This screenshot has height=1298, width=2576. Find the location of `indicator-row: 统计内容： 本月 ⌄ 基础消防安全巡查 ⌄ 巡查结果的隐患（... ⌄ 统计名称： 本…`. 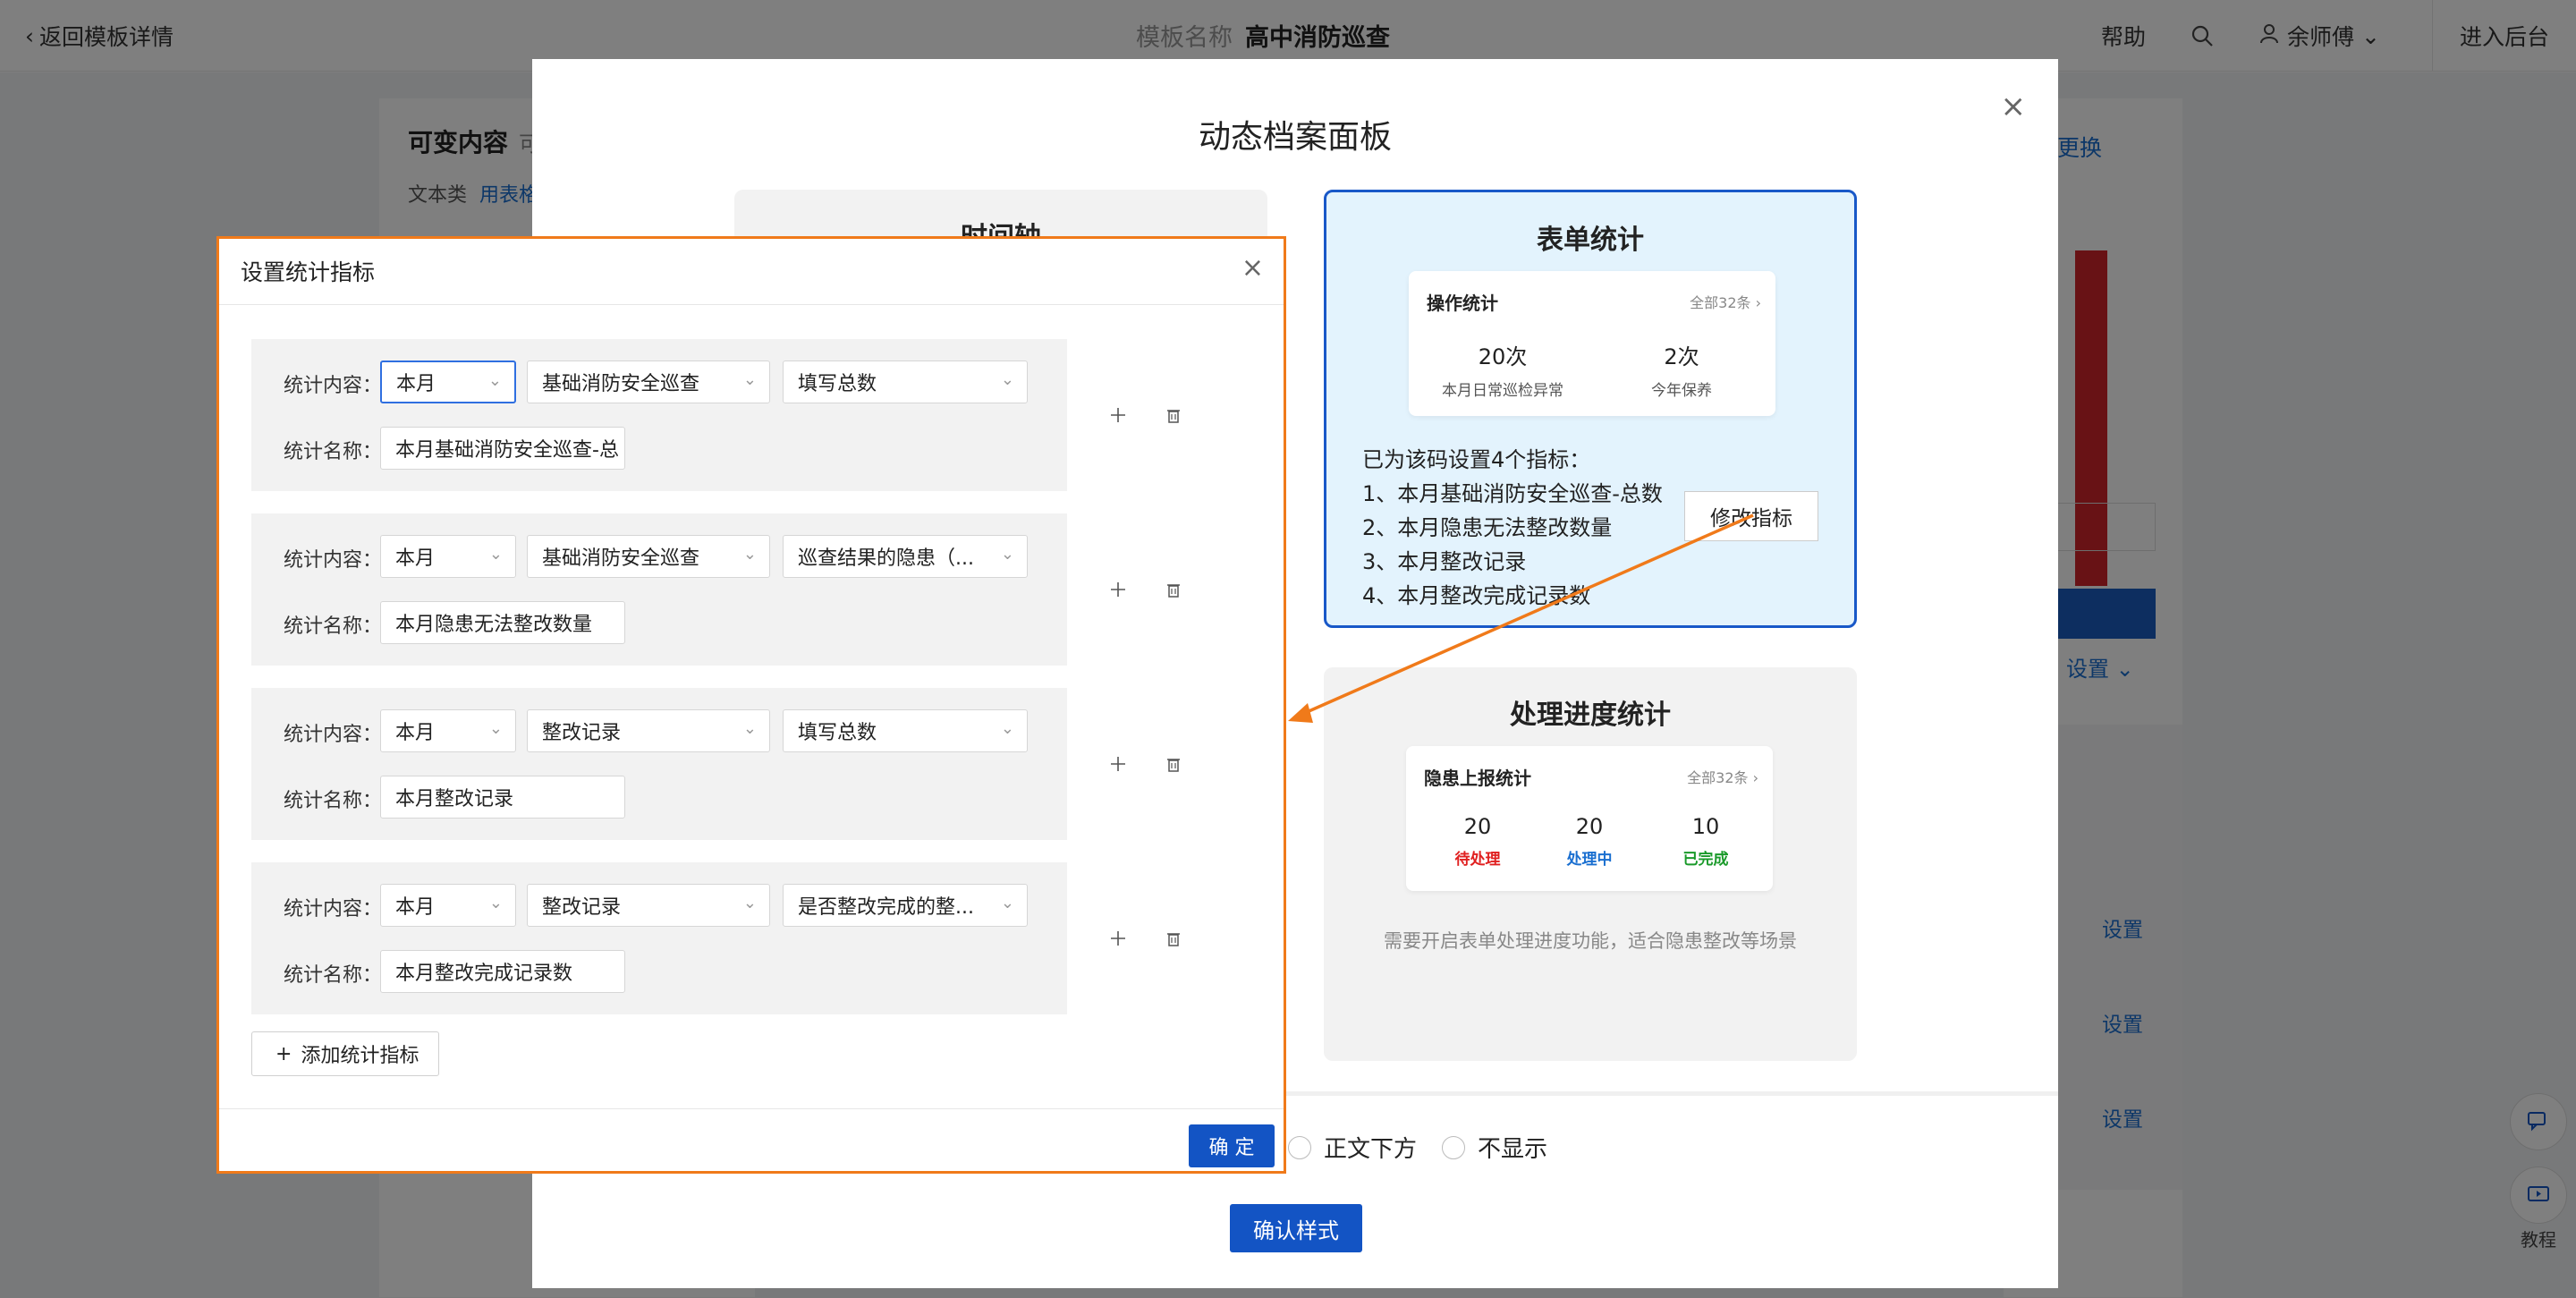

indicator-row: 统计内容： 本月 ⌄ 基础消防安全巡查 ⌄ 巡查结果的隐患（... ⌄ 统计名称： 本… is located at coordinates (659, 589).